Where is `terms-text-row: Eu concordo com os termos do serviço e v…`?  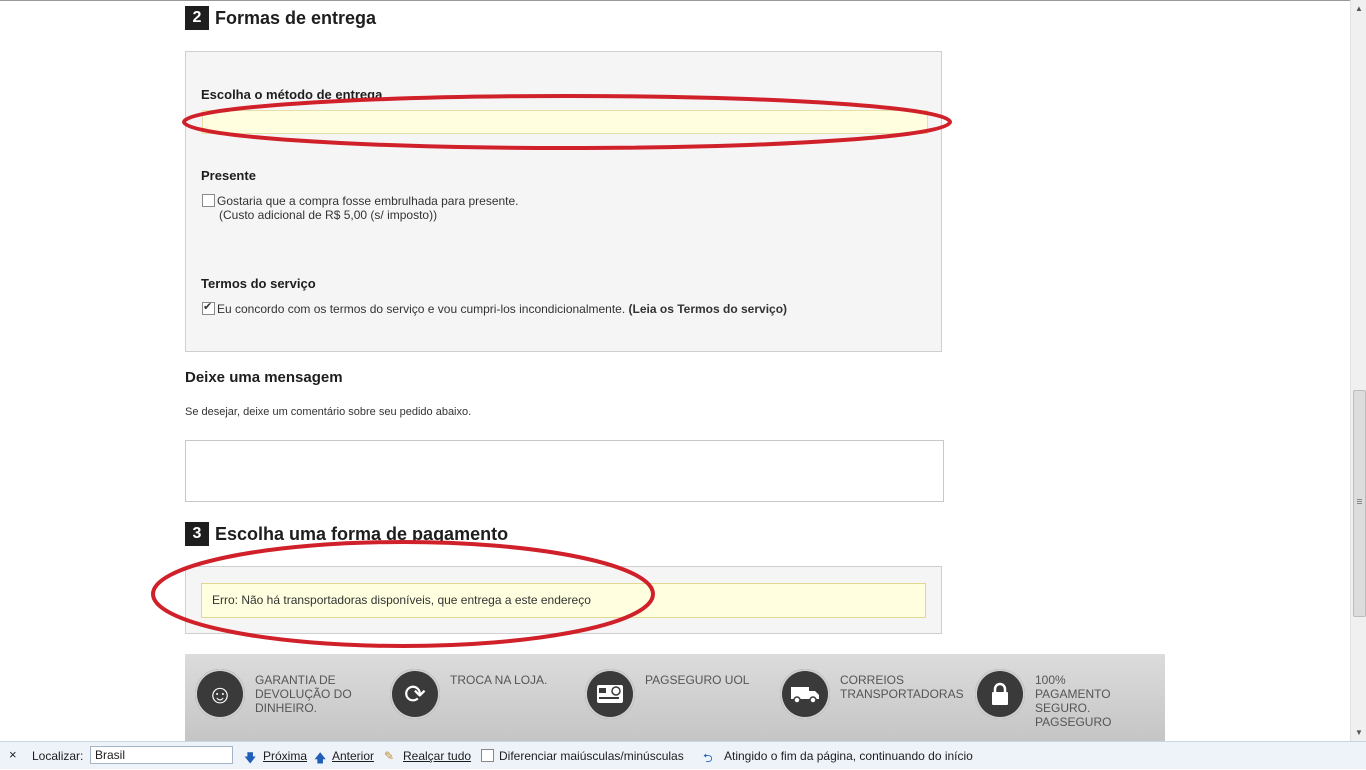 terms-text-row: Eu concordo com os termos do serviço e v… is located at coordinates (502, 309).